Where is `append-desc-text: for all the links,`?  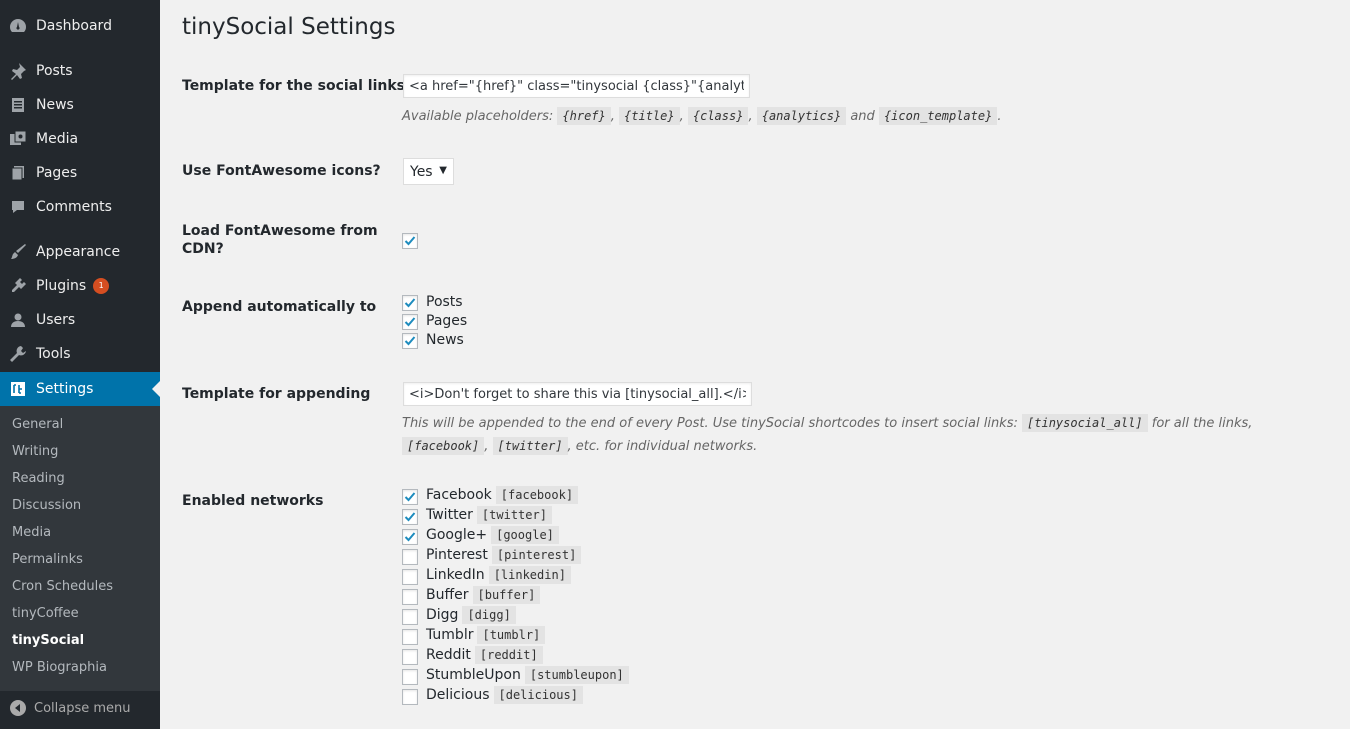 append-desc-text: for all the links, is located at coordinates (1202, 423).